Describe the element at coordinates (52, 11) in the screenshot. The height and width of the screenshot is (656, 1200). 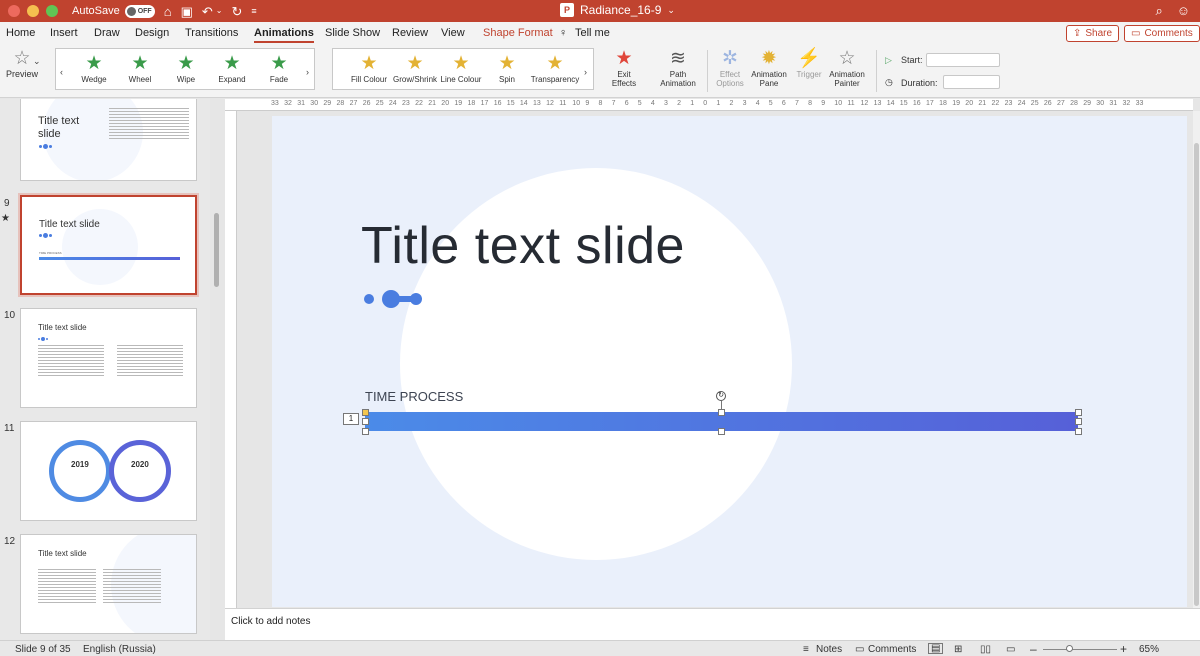
I see `zoom-window-button` at that location.